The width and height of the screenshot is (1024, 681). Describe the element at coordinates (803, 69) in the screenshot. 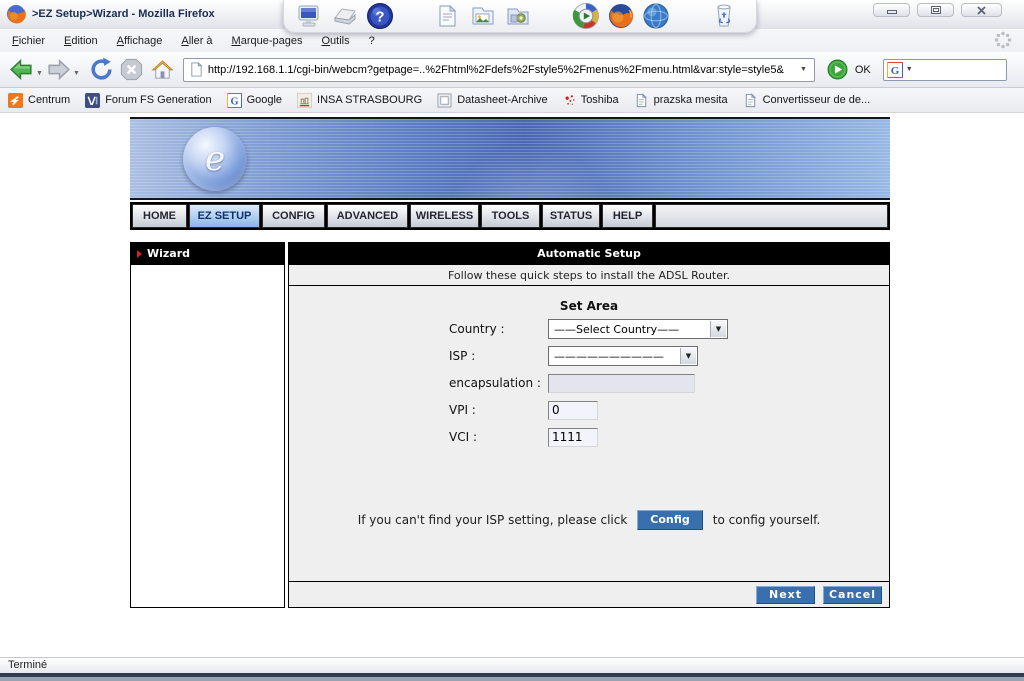

I see `url-dropdown-caret: ▼` at that location.